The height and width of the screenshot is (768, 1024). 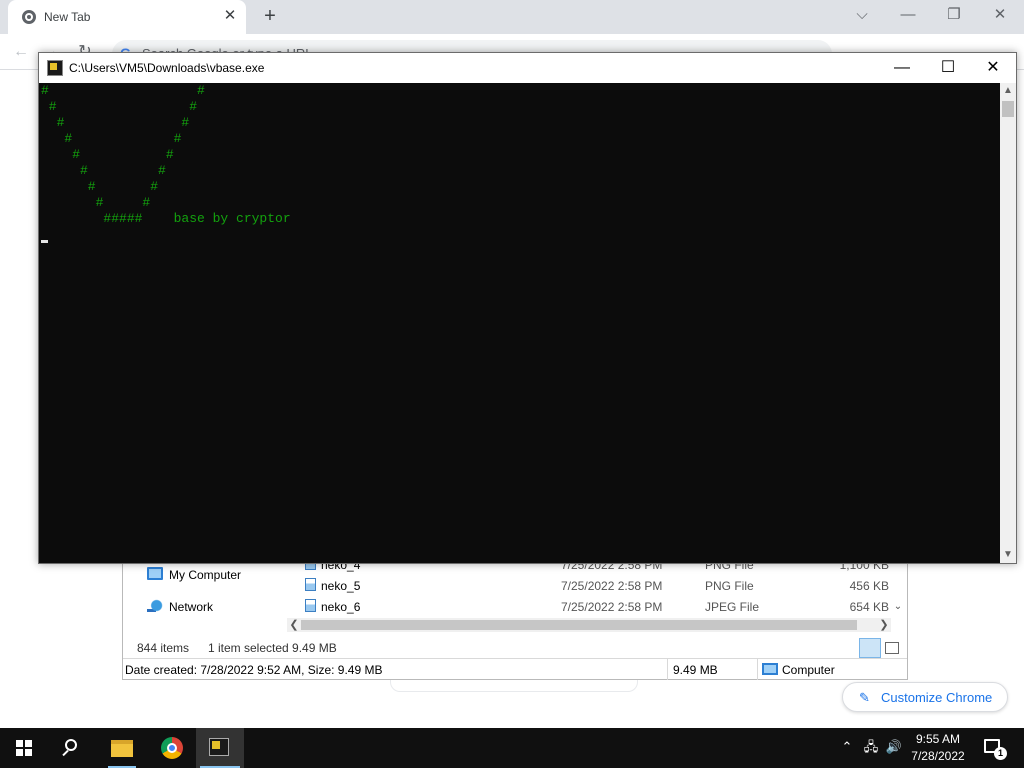 What do you see at coordinates (808, 670) in the screenshot?
I see `location-label: Computer` at bounding box center [808, 670].